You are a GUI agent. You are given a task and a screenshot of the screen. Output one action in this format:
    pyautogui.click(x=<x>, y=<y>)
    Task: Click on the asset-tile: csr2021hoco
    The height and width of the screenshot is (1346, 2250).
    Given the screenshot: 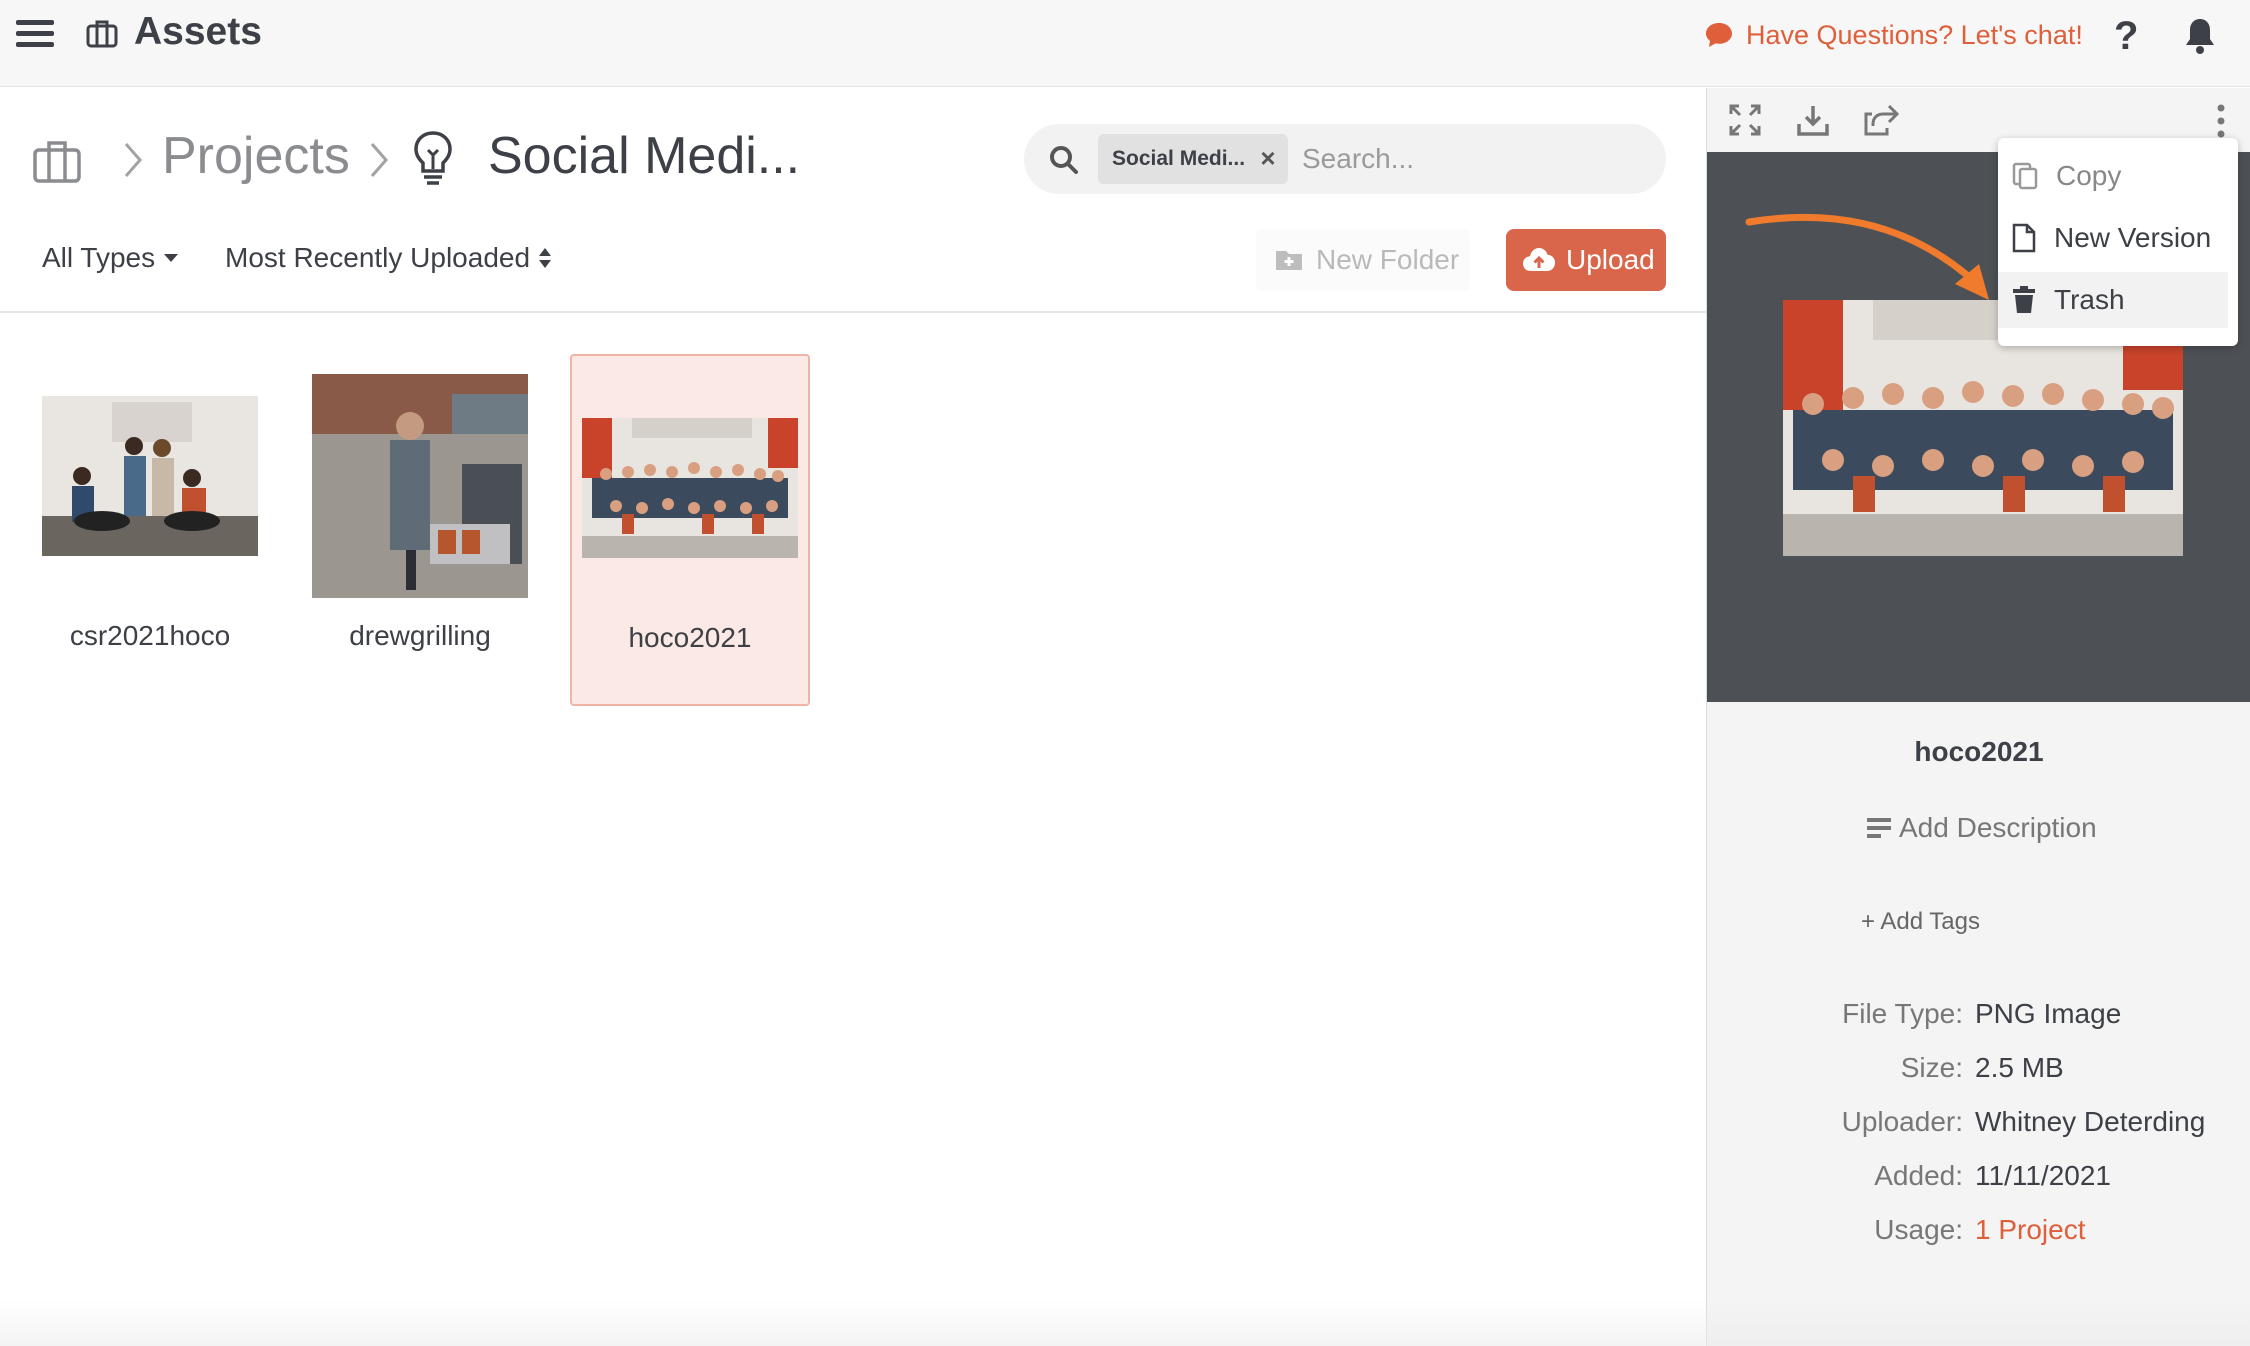 What is the action you would take?
    pyautogui.click(x=150, y=530)
    